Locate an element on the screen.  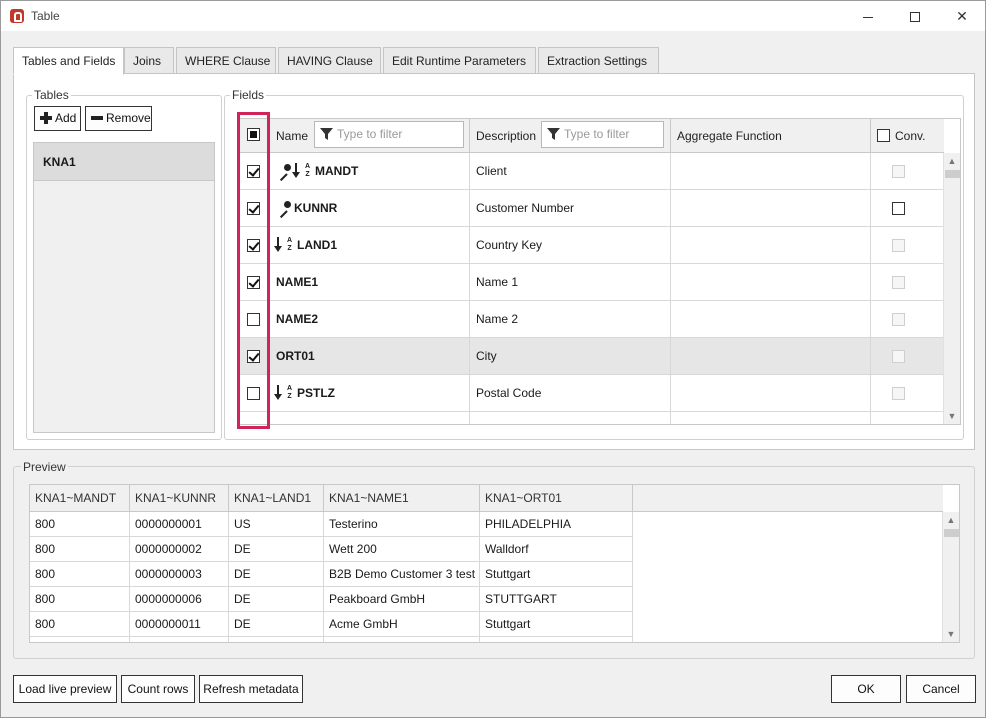
table-row: KUNNR Customer Number is located at coordinates (591, 208).